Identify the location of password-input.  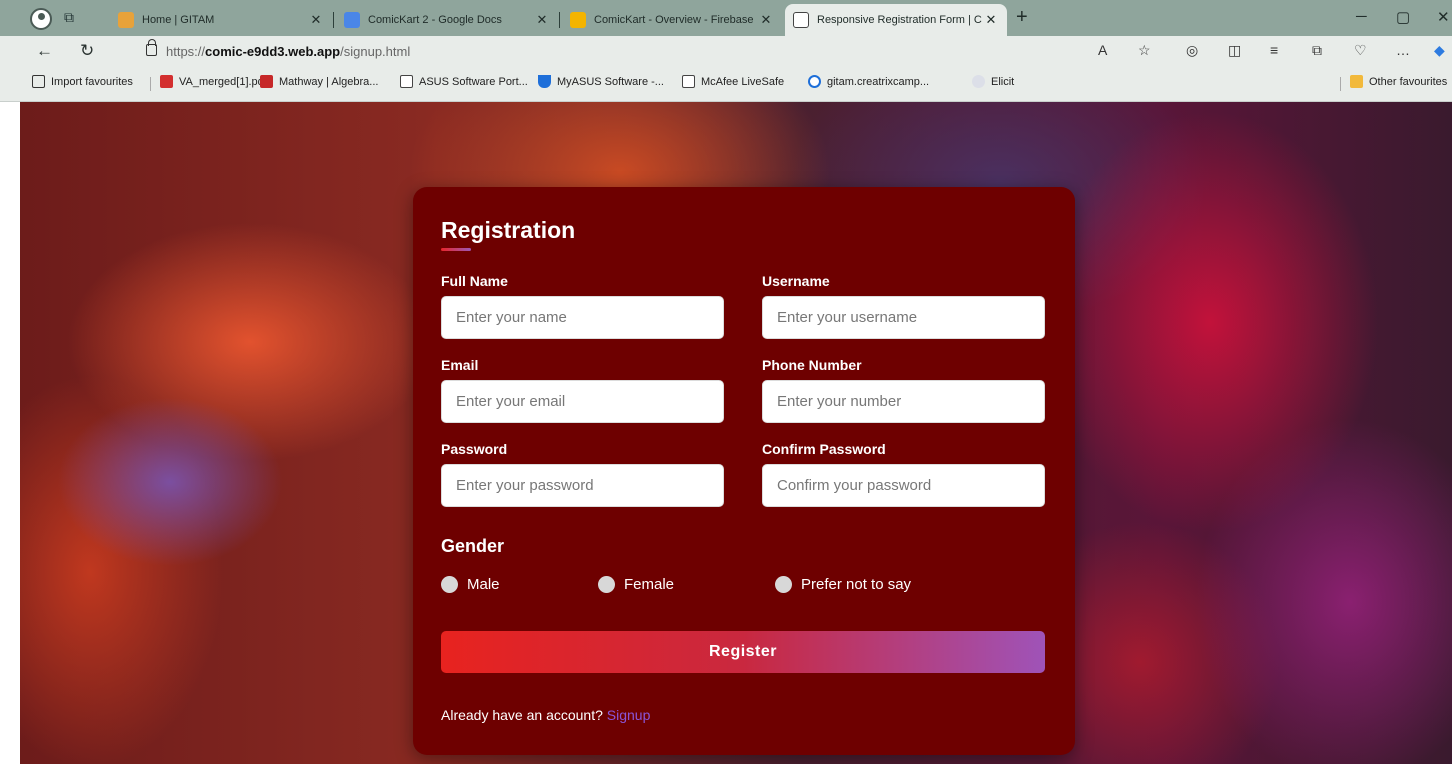
(582, 485).